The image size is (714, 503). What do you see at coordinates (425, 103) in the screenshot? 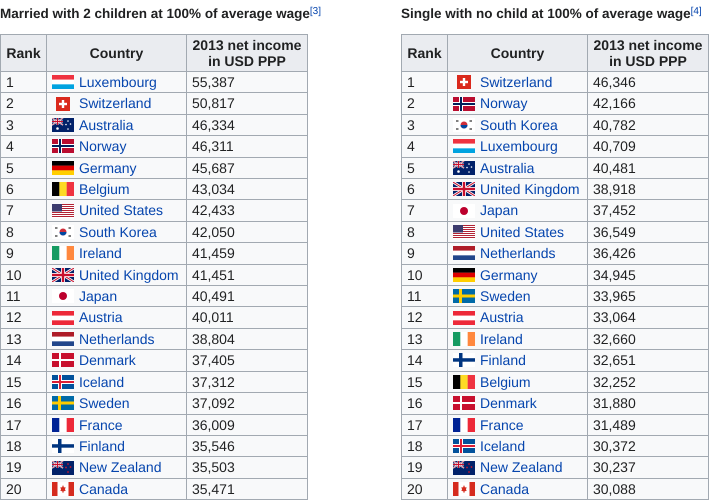
I see `rank-cell: 2` at bounding box center [425, 103].